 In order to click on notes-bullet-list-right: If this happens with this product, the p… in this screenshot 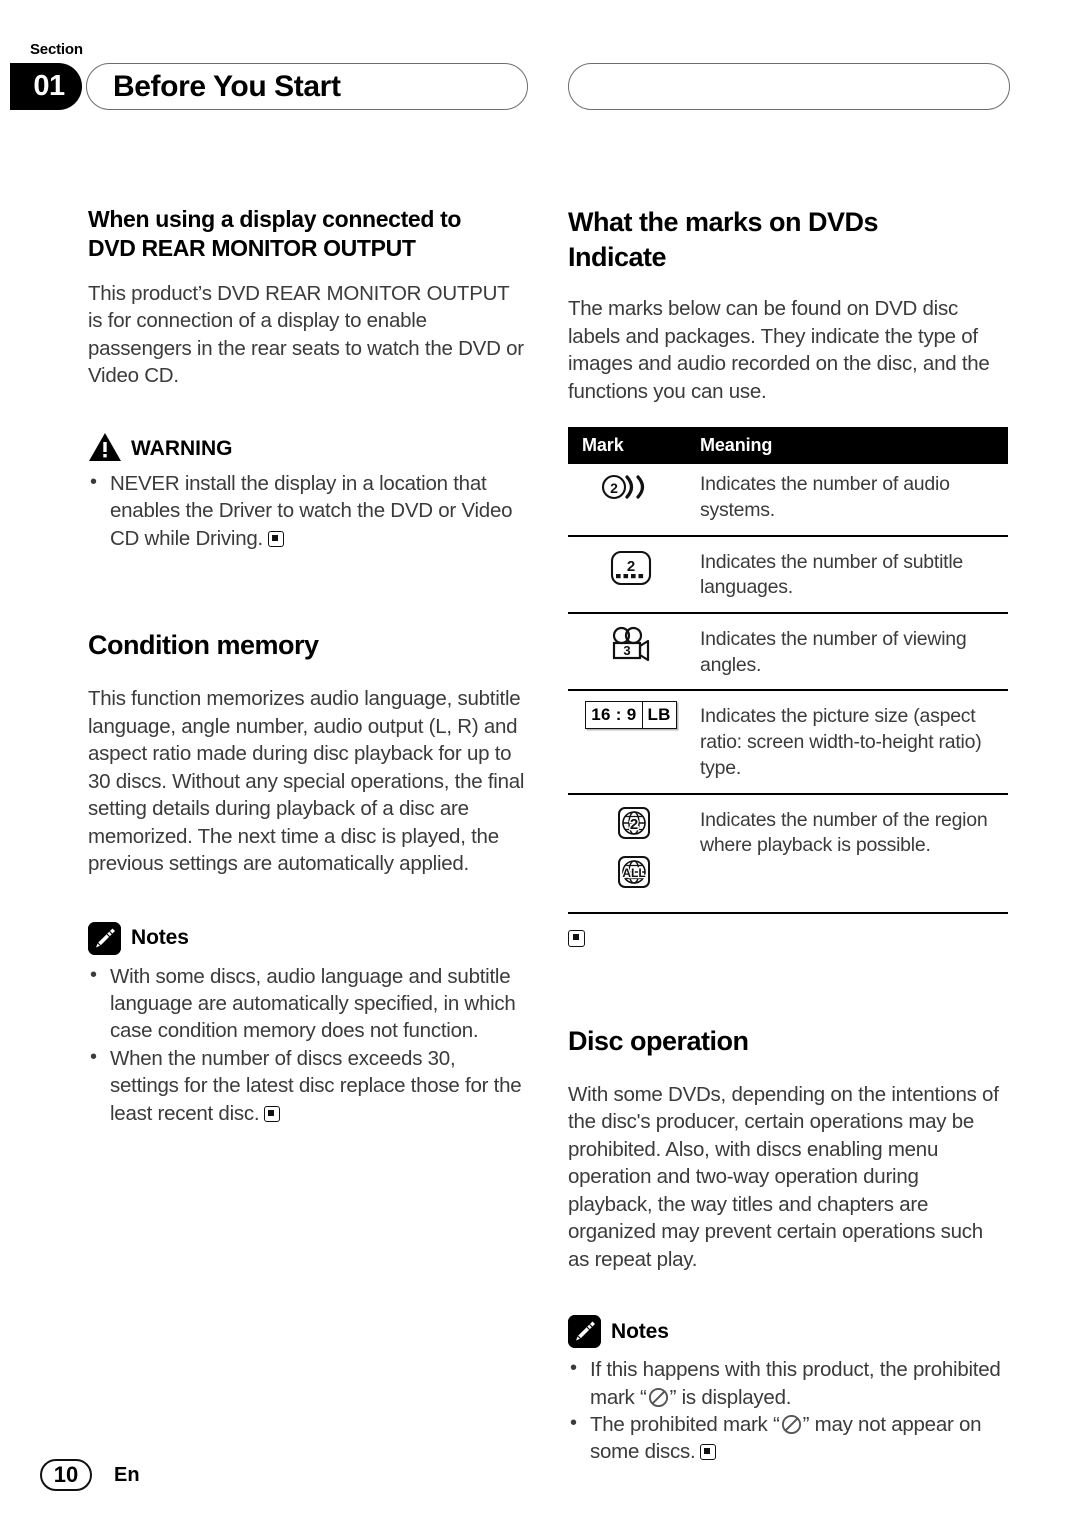, I will do `click(788, 1410)`.